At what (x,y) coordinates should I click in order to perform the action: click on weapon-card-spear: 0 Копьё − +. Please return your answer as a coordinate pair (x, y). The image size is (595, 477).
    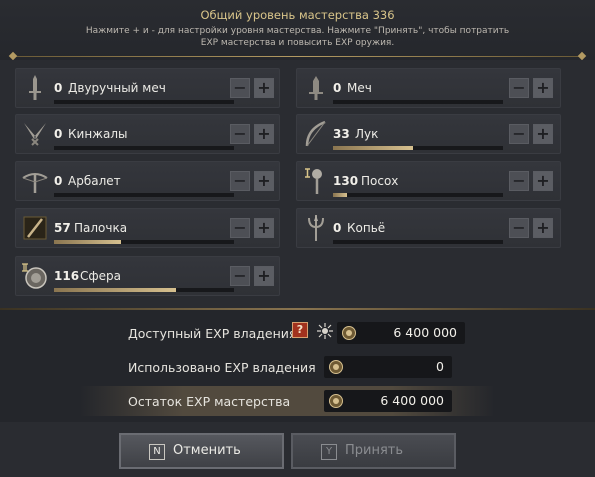
    Looking at the image, I should click on (428, 228).